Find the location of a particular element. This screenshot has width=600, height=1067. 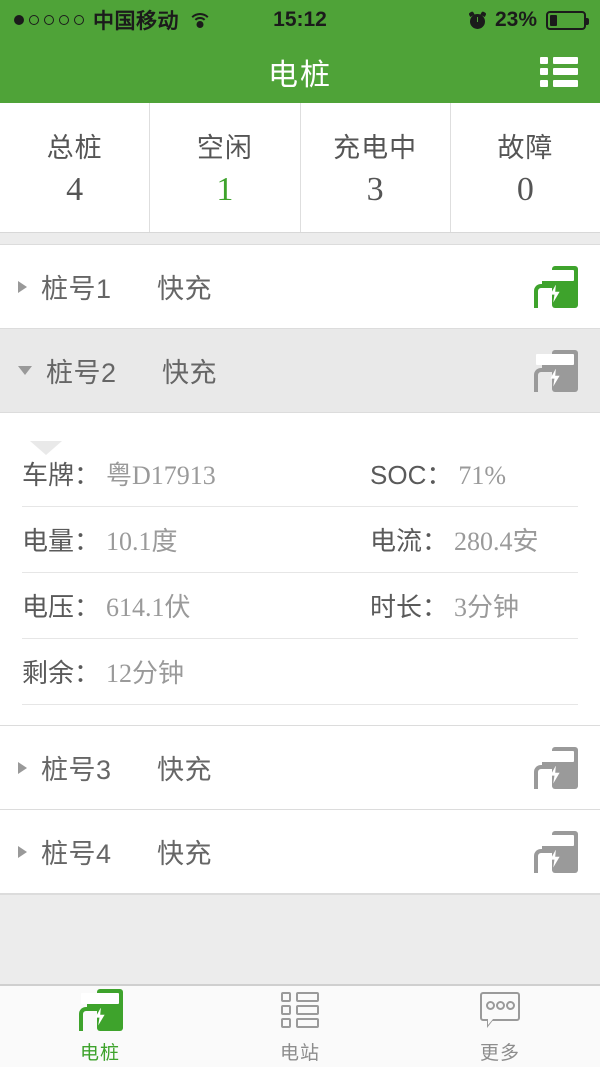

stat-cell: 总桩 4 is located at coordinates (75, 167).